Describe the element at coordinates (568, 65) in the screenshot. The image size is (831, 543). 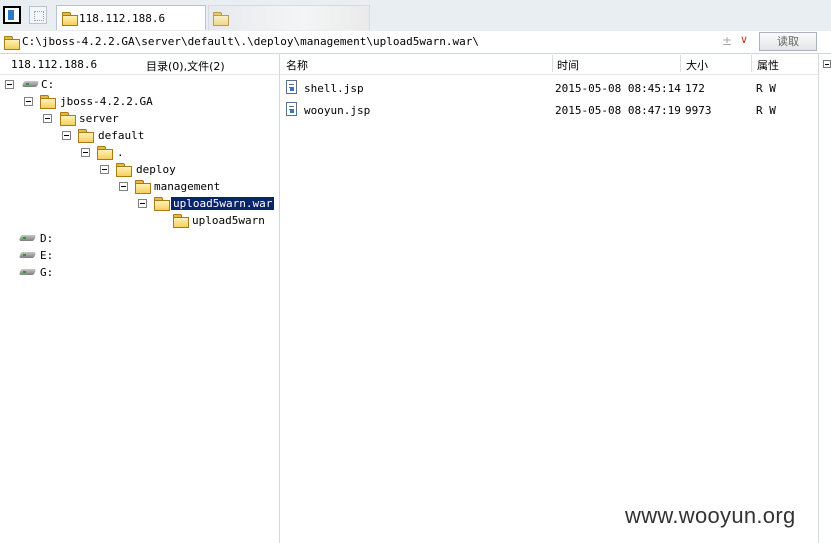
I see `column-header-time: 时间` at that location.